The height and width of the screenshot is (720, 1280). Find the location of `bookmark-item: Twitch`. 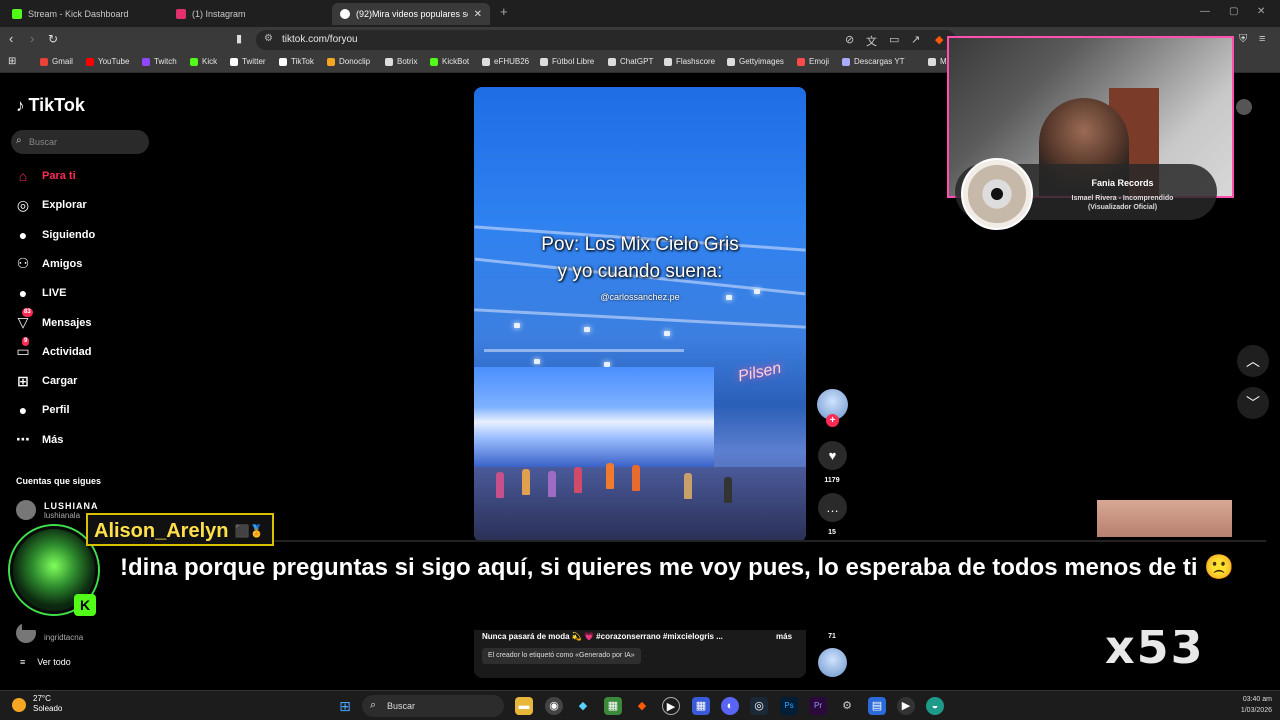

bookmark-item: Twitch is located at coordinates (159, 61).